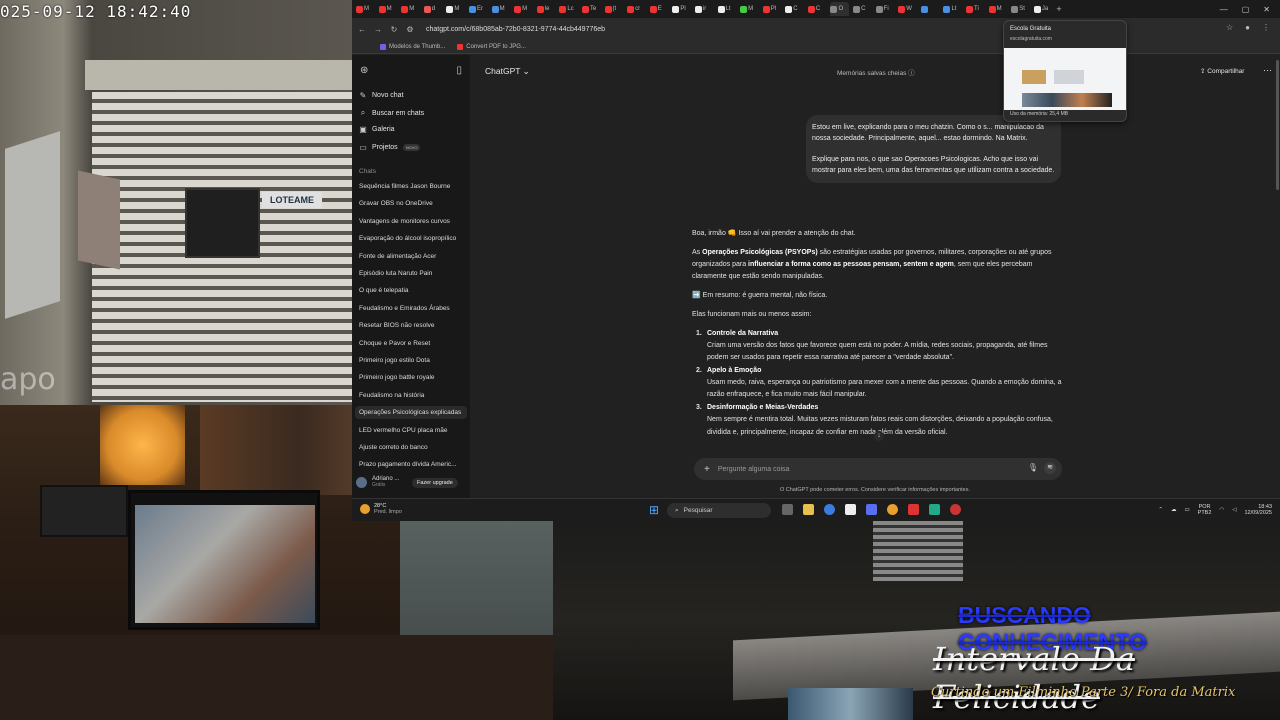  What do you see at coordinates (721, 9) in the screenshot?
I see `tab-favicon-icon` at bounding box center [721, 9].